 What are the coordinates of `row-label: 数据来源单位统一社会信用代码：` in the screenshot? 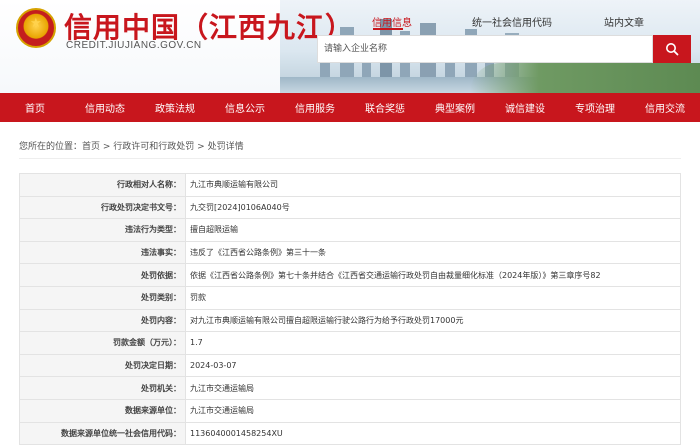 It's located at (102, 433).